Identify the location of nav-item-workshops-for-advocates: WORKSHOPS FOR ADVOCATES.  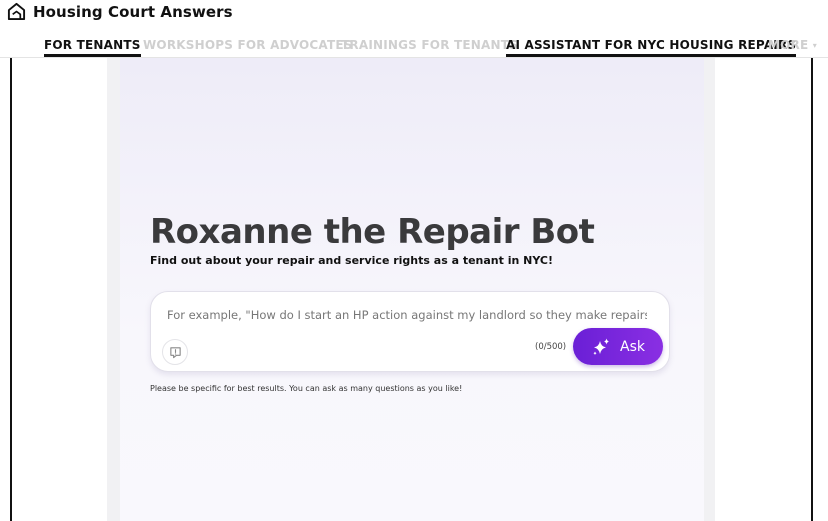
(248, 47).